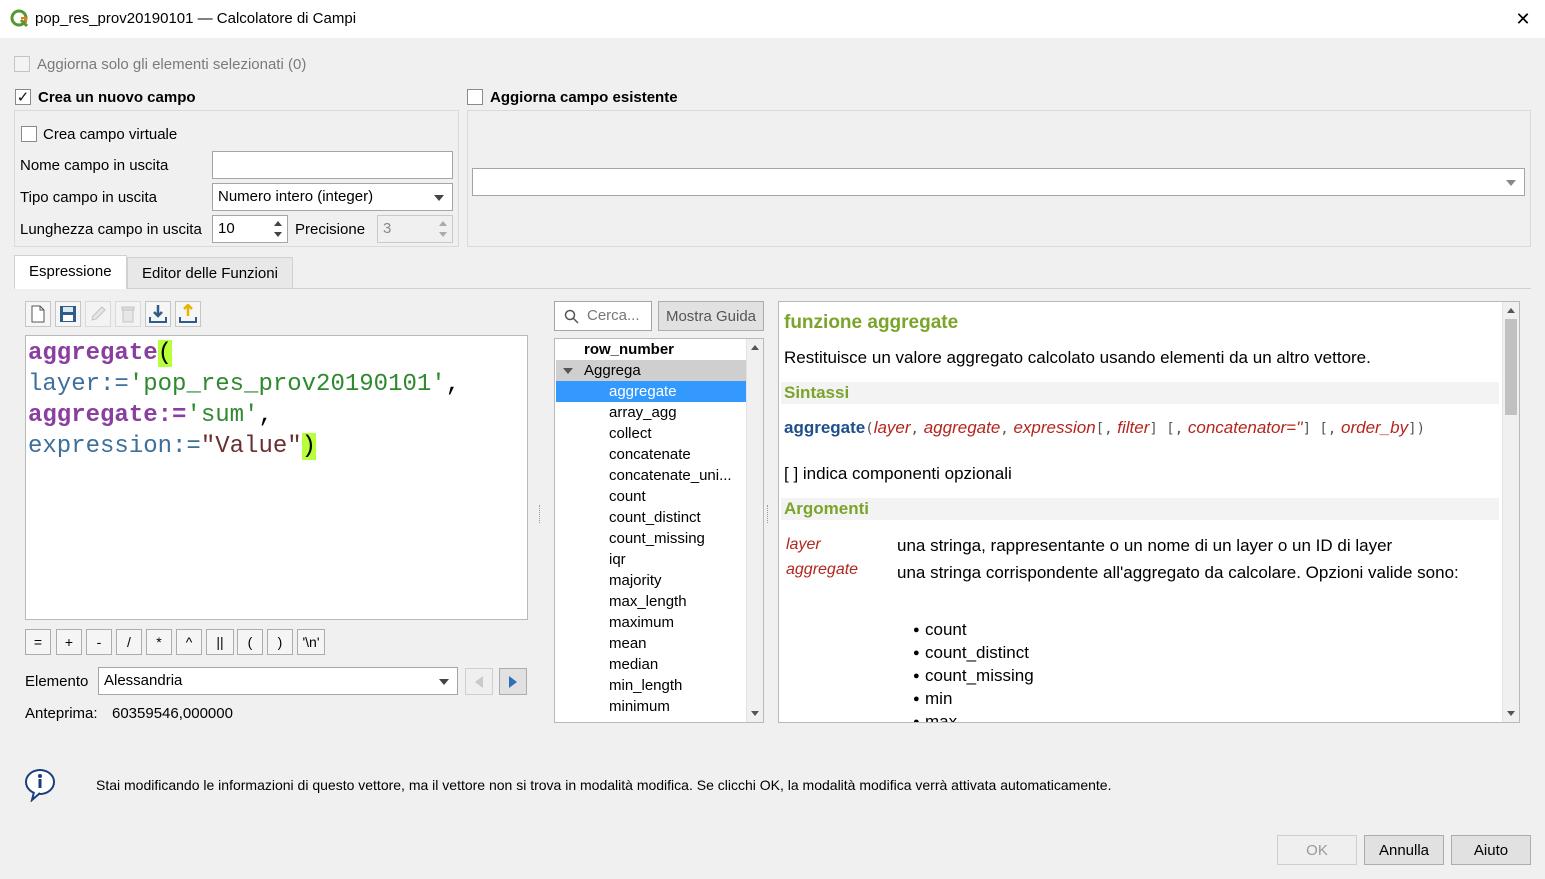  Describe the element at coordinates (651, 433) in the screenshot. I see `tree-item: collect` at that location.